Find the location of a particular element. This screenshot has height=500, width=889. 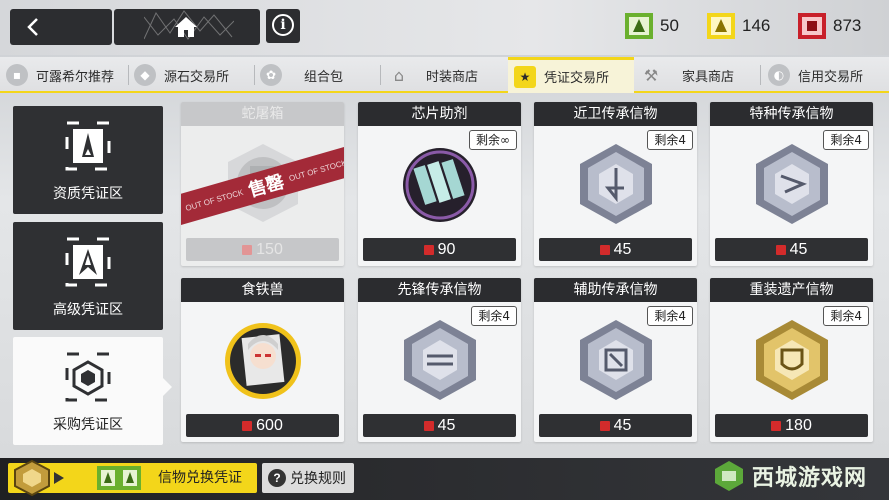

chip-catalyst-icon is located at coordinates (440, 185).